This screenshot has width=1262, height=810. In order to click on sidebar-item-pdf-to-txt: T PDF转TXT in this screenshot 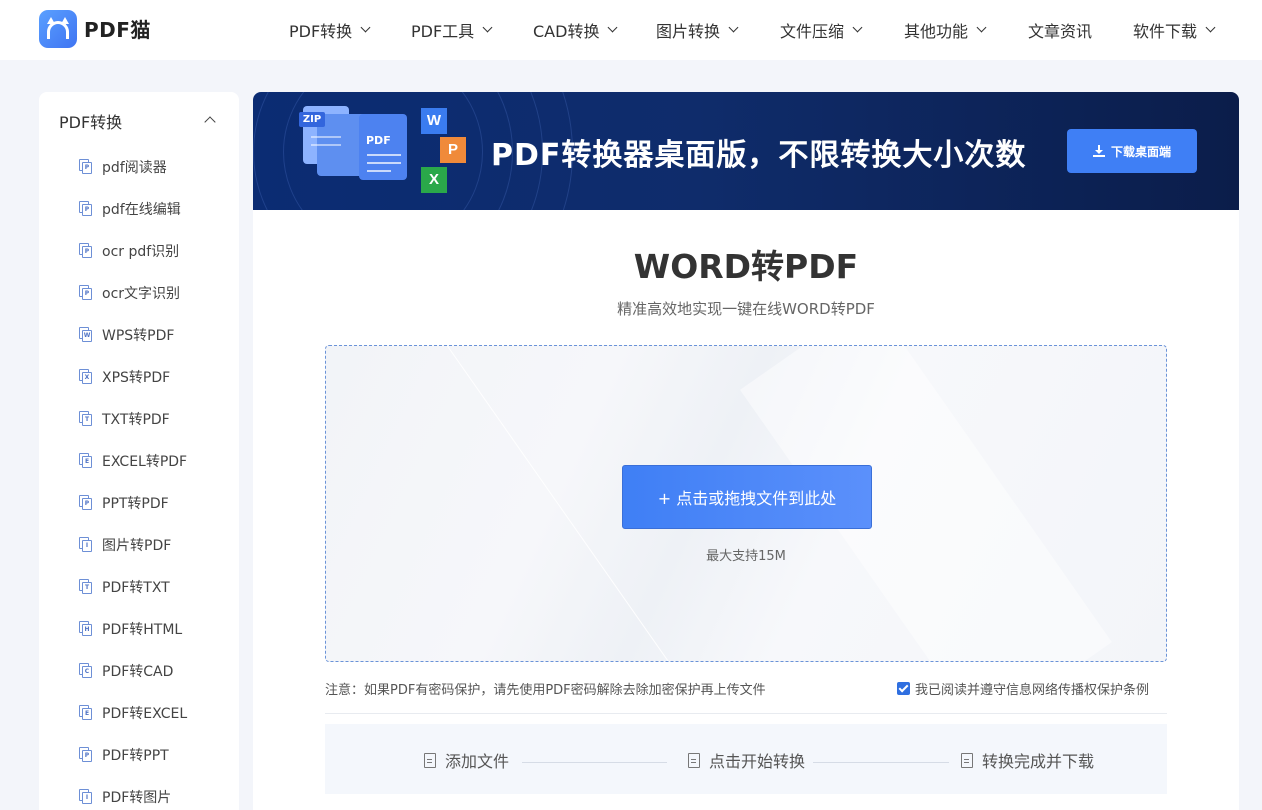, I will do `click(124, 587)`.